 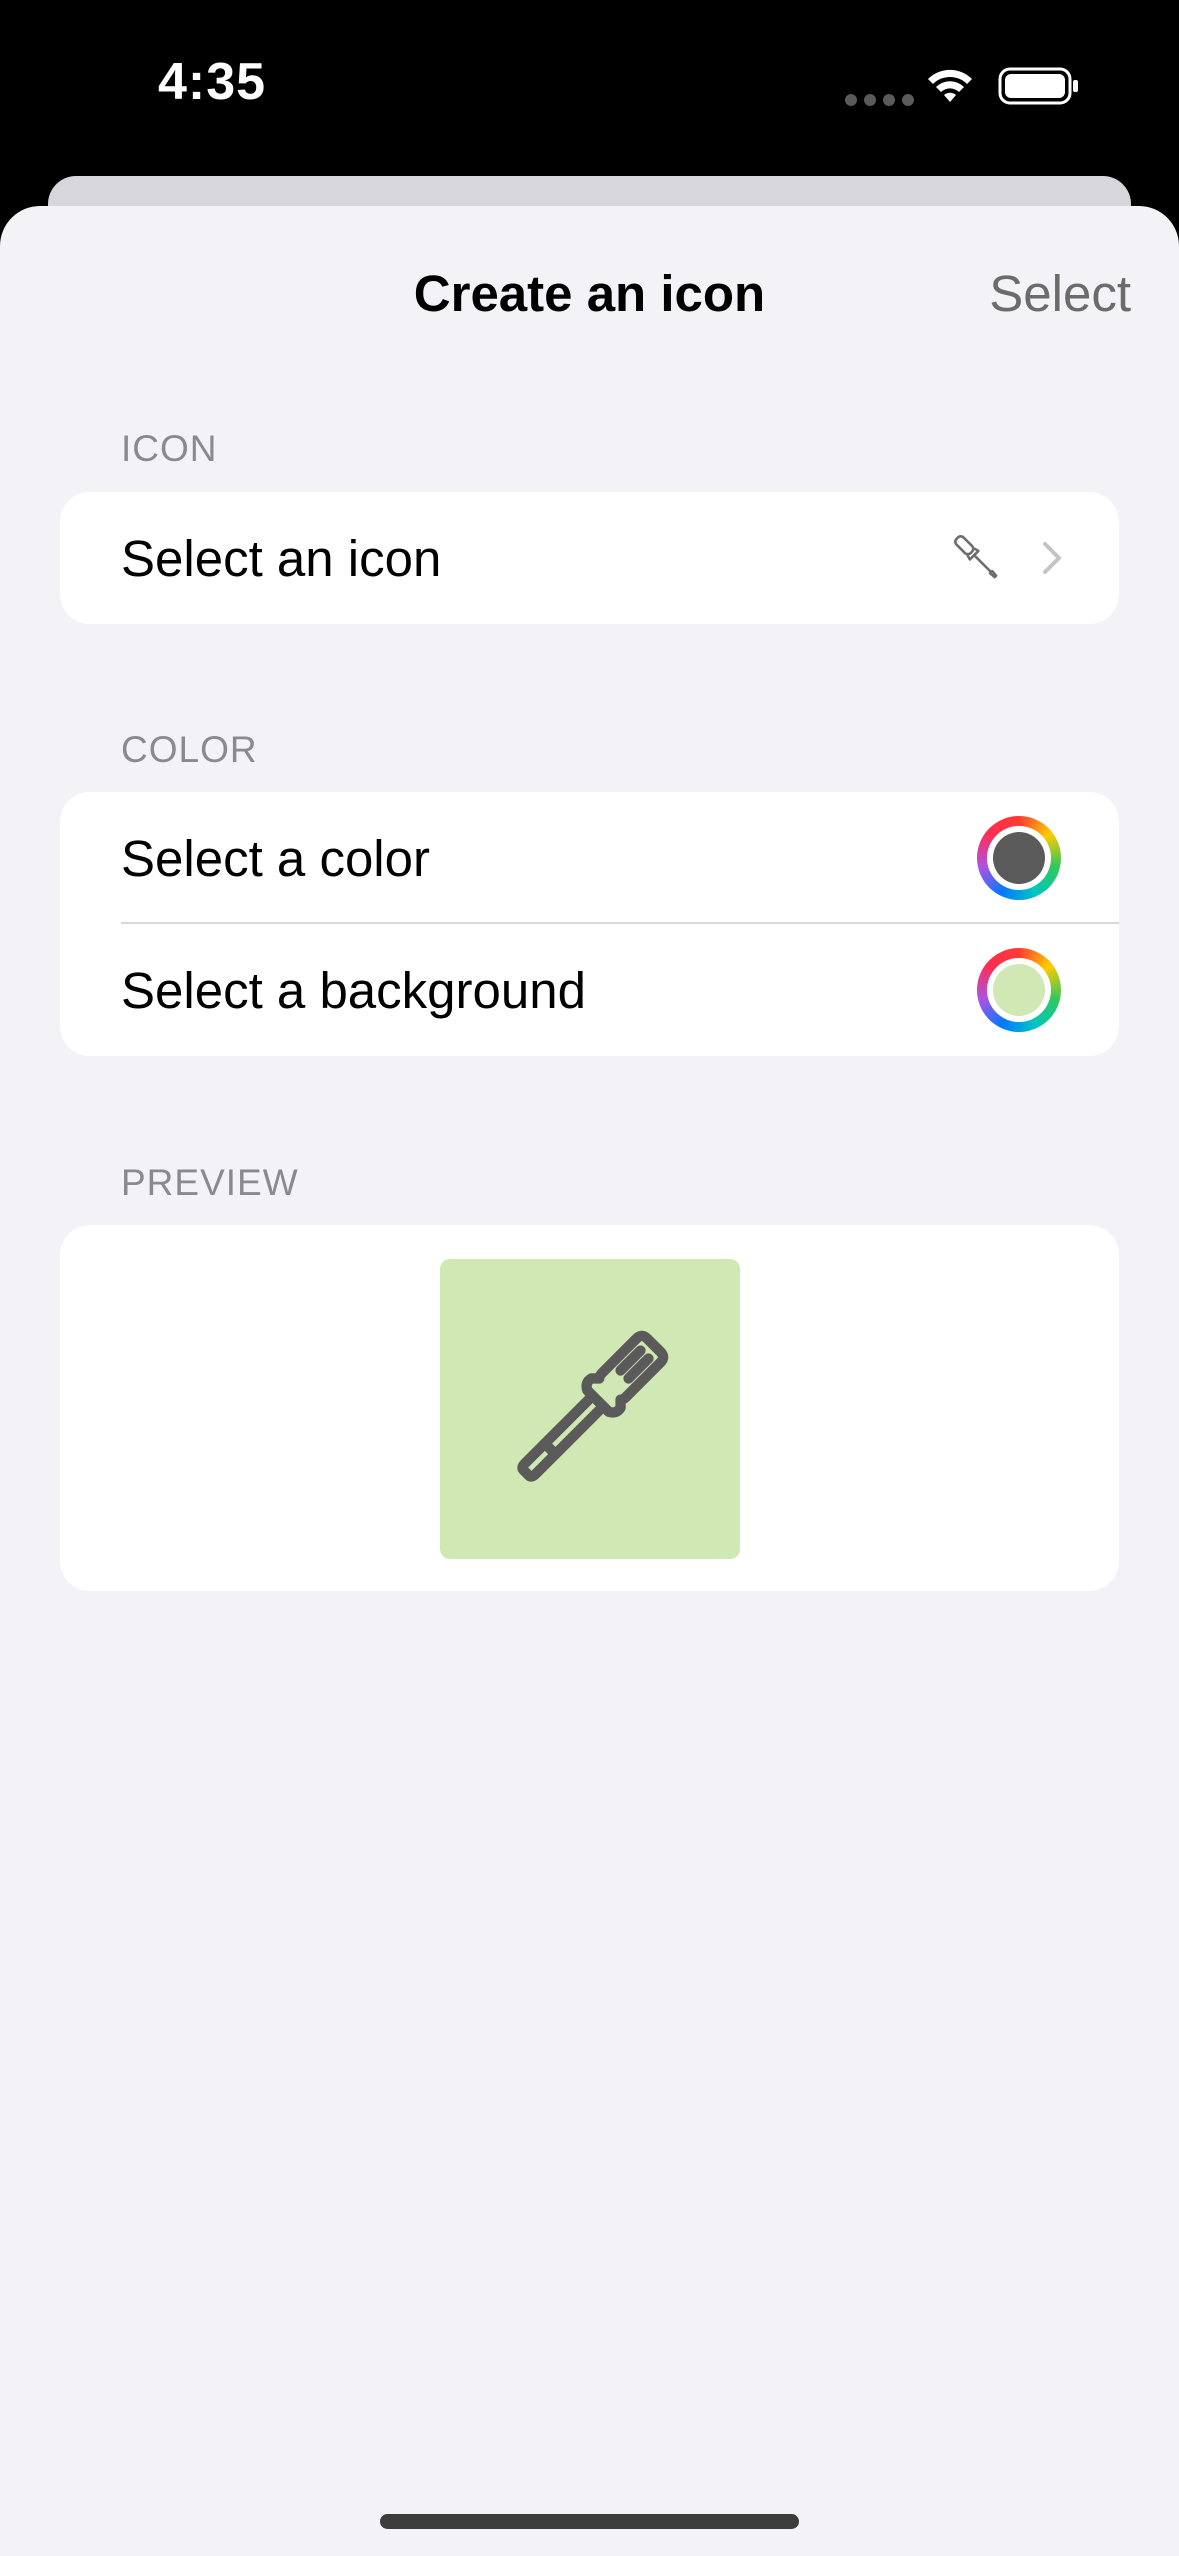 I want to click on color-swatch, so click(x=1019, y=858).